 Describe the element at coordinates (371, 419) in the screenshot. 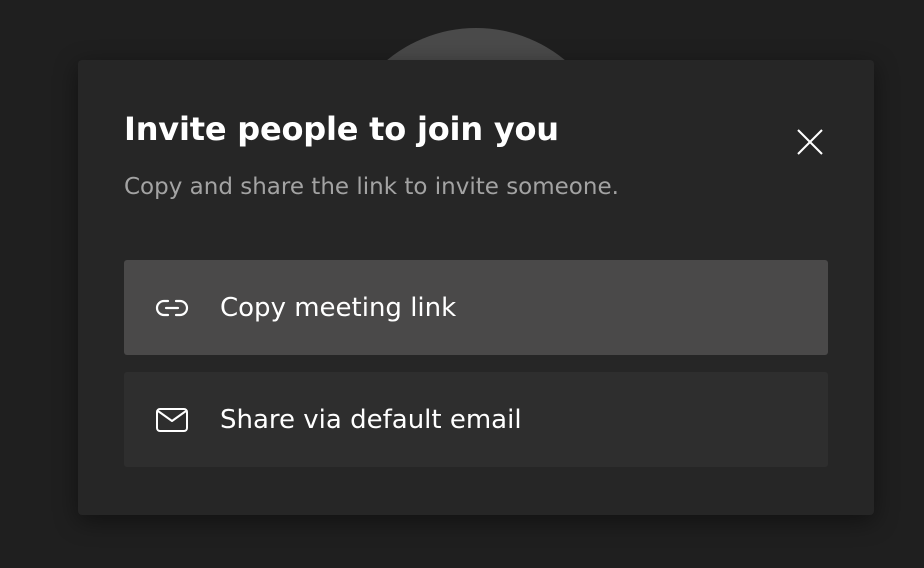

I see `share-via-email-label: Share via default email` at that location.